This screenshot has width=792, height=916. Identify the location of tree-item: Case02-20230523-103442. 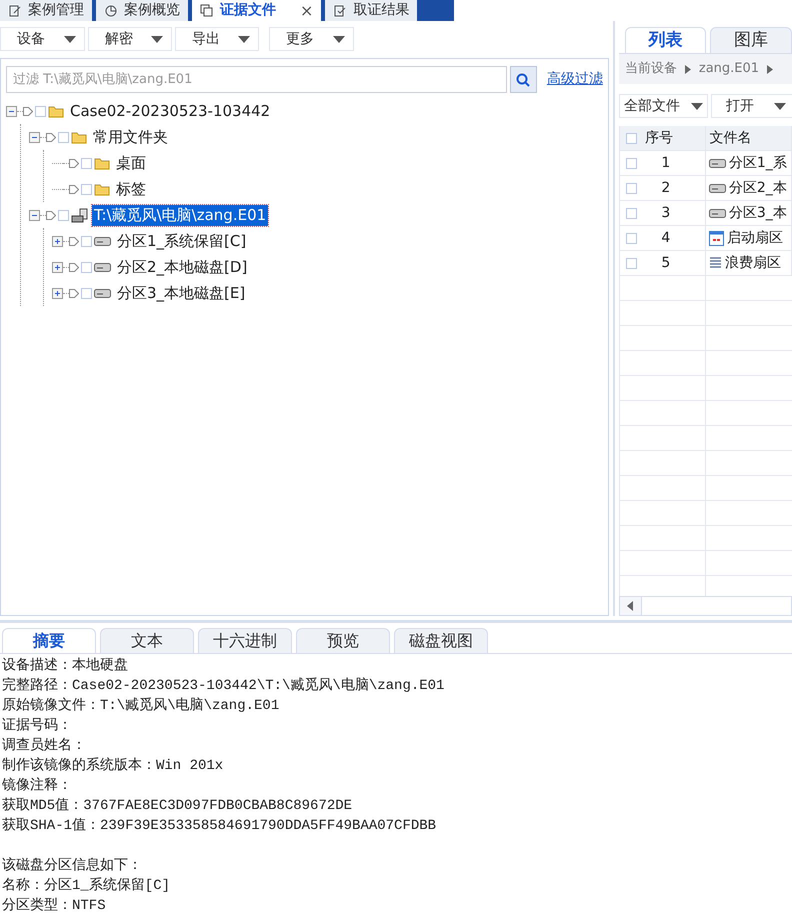
(170, 111).